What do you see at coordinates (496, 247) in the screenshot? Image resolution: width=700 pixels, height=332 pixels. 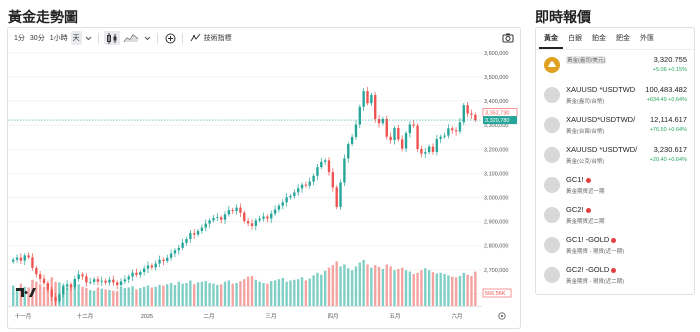 I see `price-tick-label: 2,800,000` at bounding box center [496, 247].